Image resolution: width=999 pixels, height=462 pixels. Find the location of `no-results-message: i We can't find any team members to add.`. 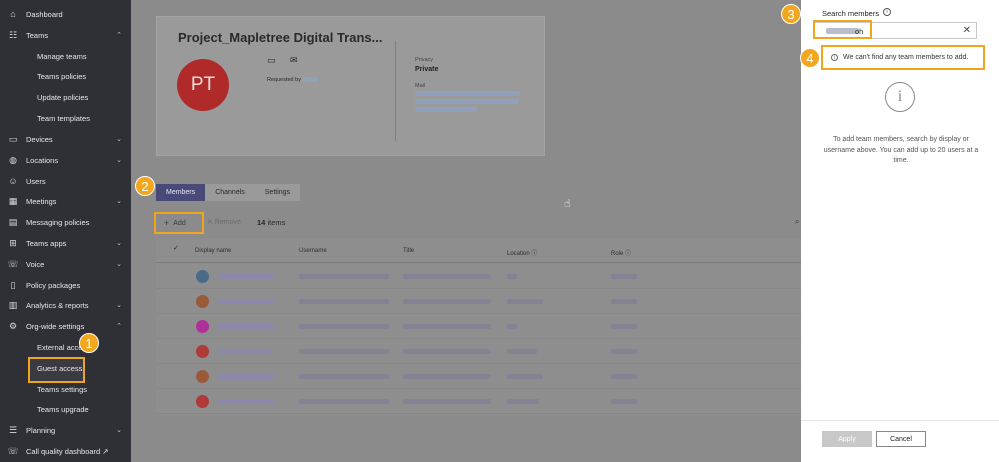

no-results-message: i We can't find any team members to add. is located at coordinates (903, 57).